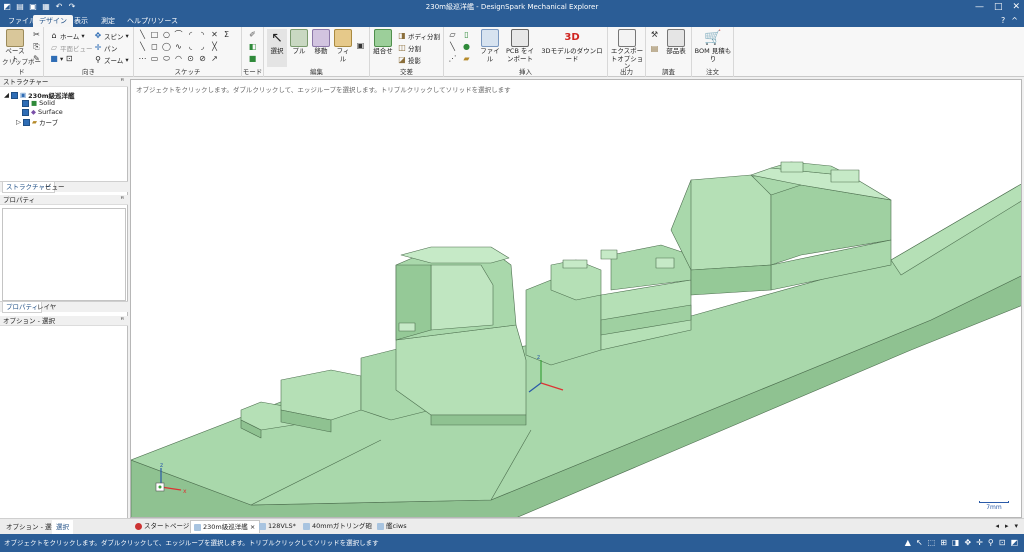 This screenshot has height=552, width=1024. I want to click on fill-button: フィル, so click(343, 46).